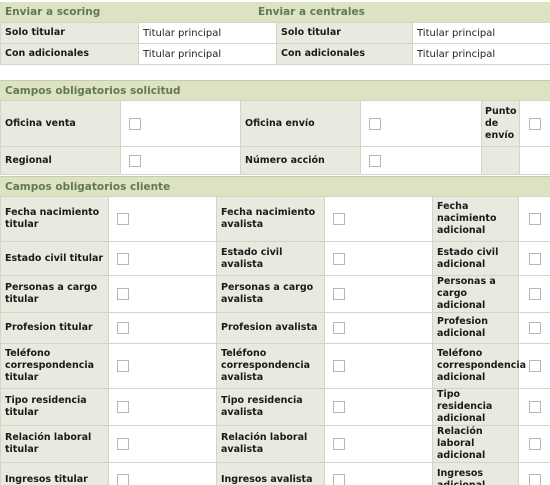  What do you see at coordinates (475, 219) in the screenshot?
I see `cliente-field-label-adicional: Fecha nacimiento adicional` at bounding box center [475, 219].